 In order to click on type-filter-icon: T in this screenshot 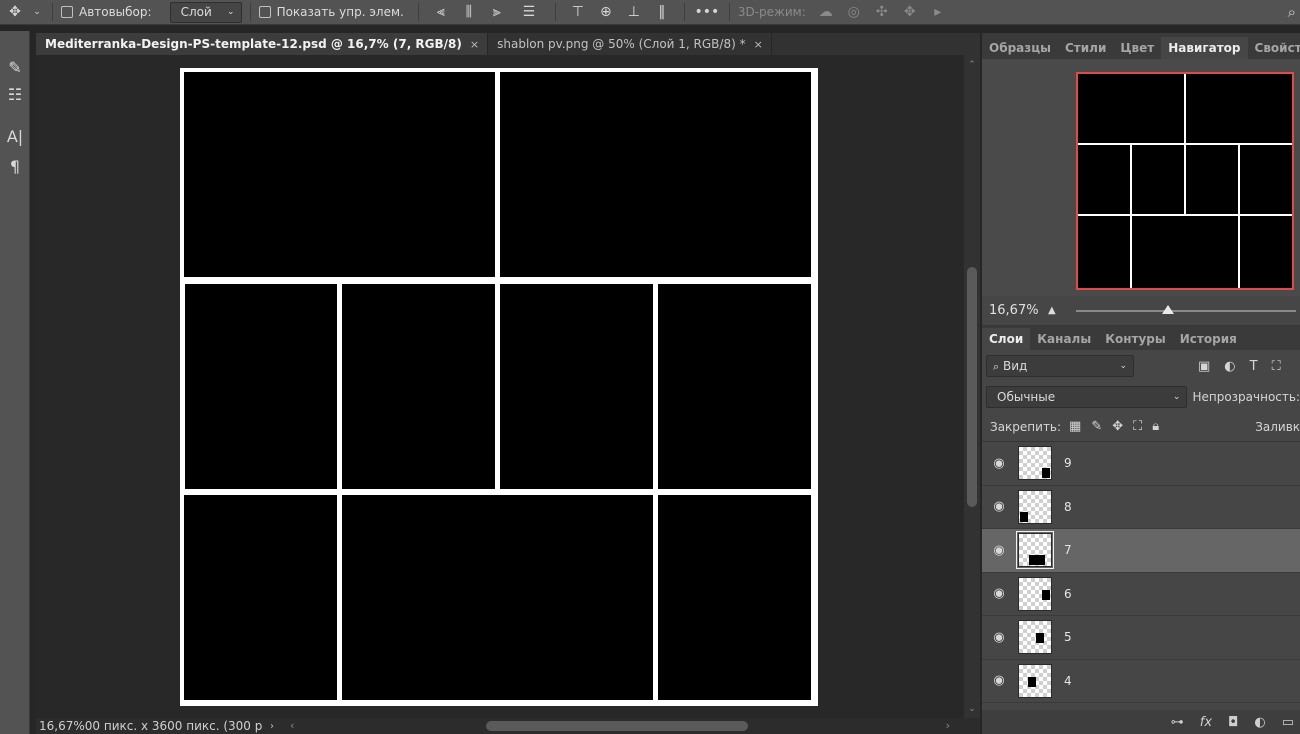, I will do `click(1254, 366)`.